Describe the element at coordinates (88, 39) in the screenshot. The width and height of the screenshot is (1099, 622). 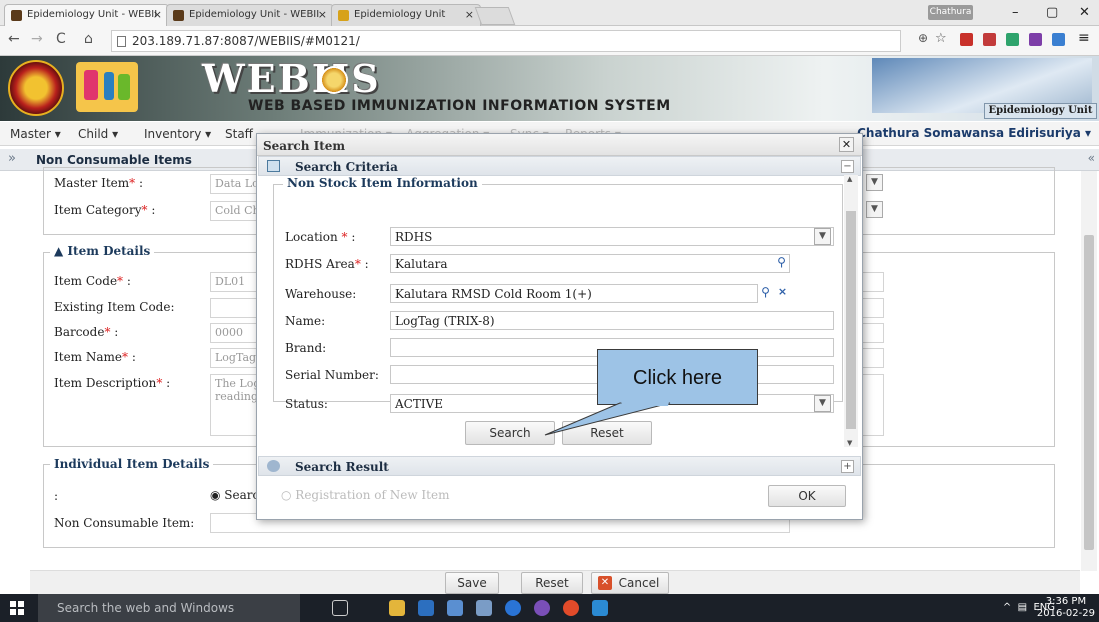
I see `home-icon: ⌂` at that location.